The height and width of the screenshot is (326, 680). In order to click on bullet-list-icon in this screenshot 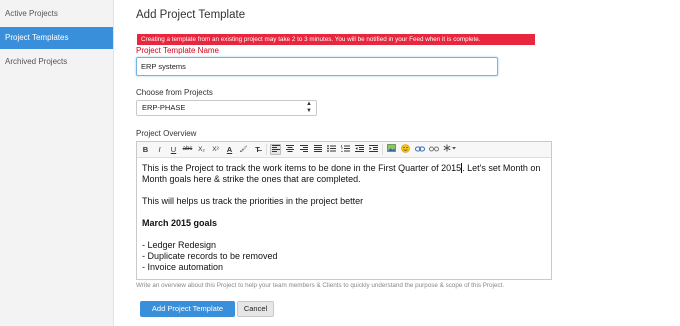, I will do `click(331, 149)`.